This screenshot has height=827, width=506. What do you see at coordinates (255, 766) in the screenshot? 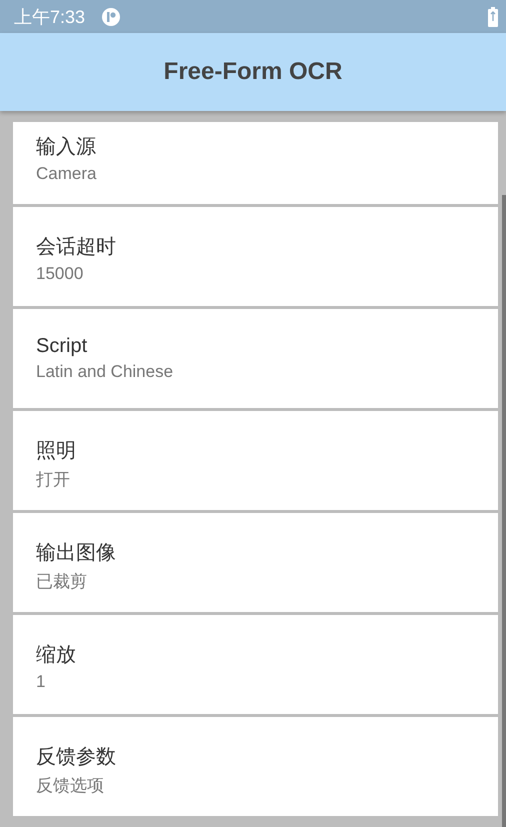
I see `setting-item: 反馈参数 反馈选项` at bounding box center [255, 766].